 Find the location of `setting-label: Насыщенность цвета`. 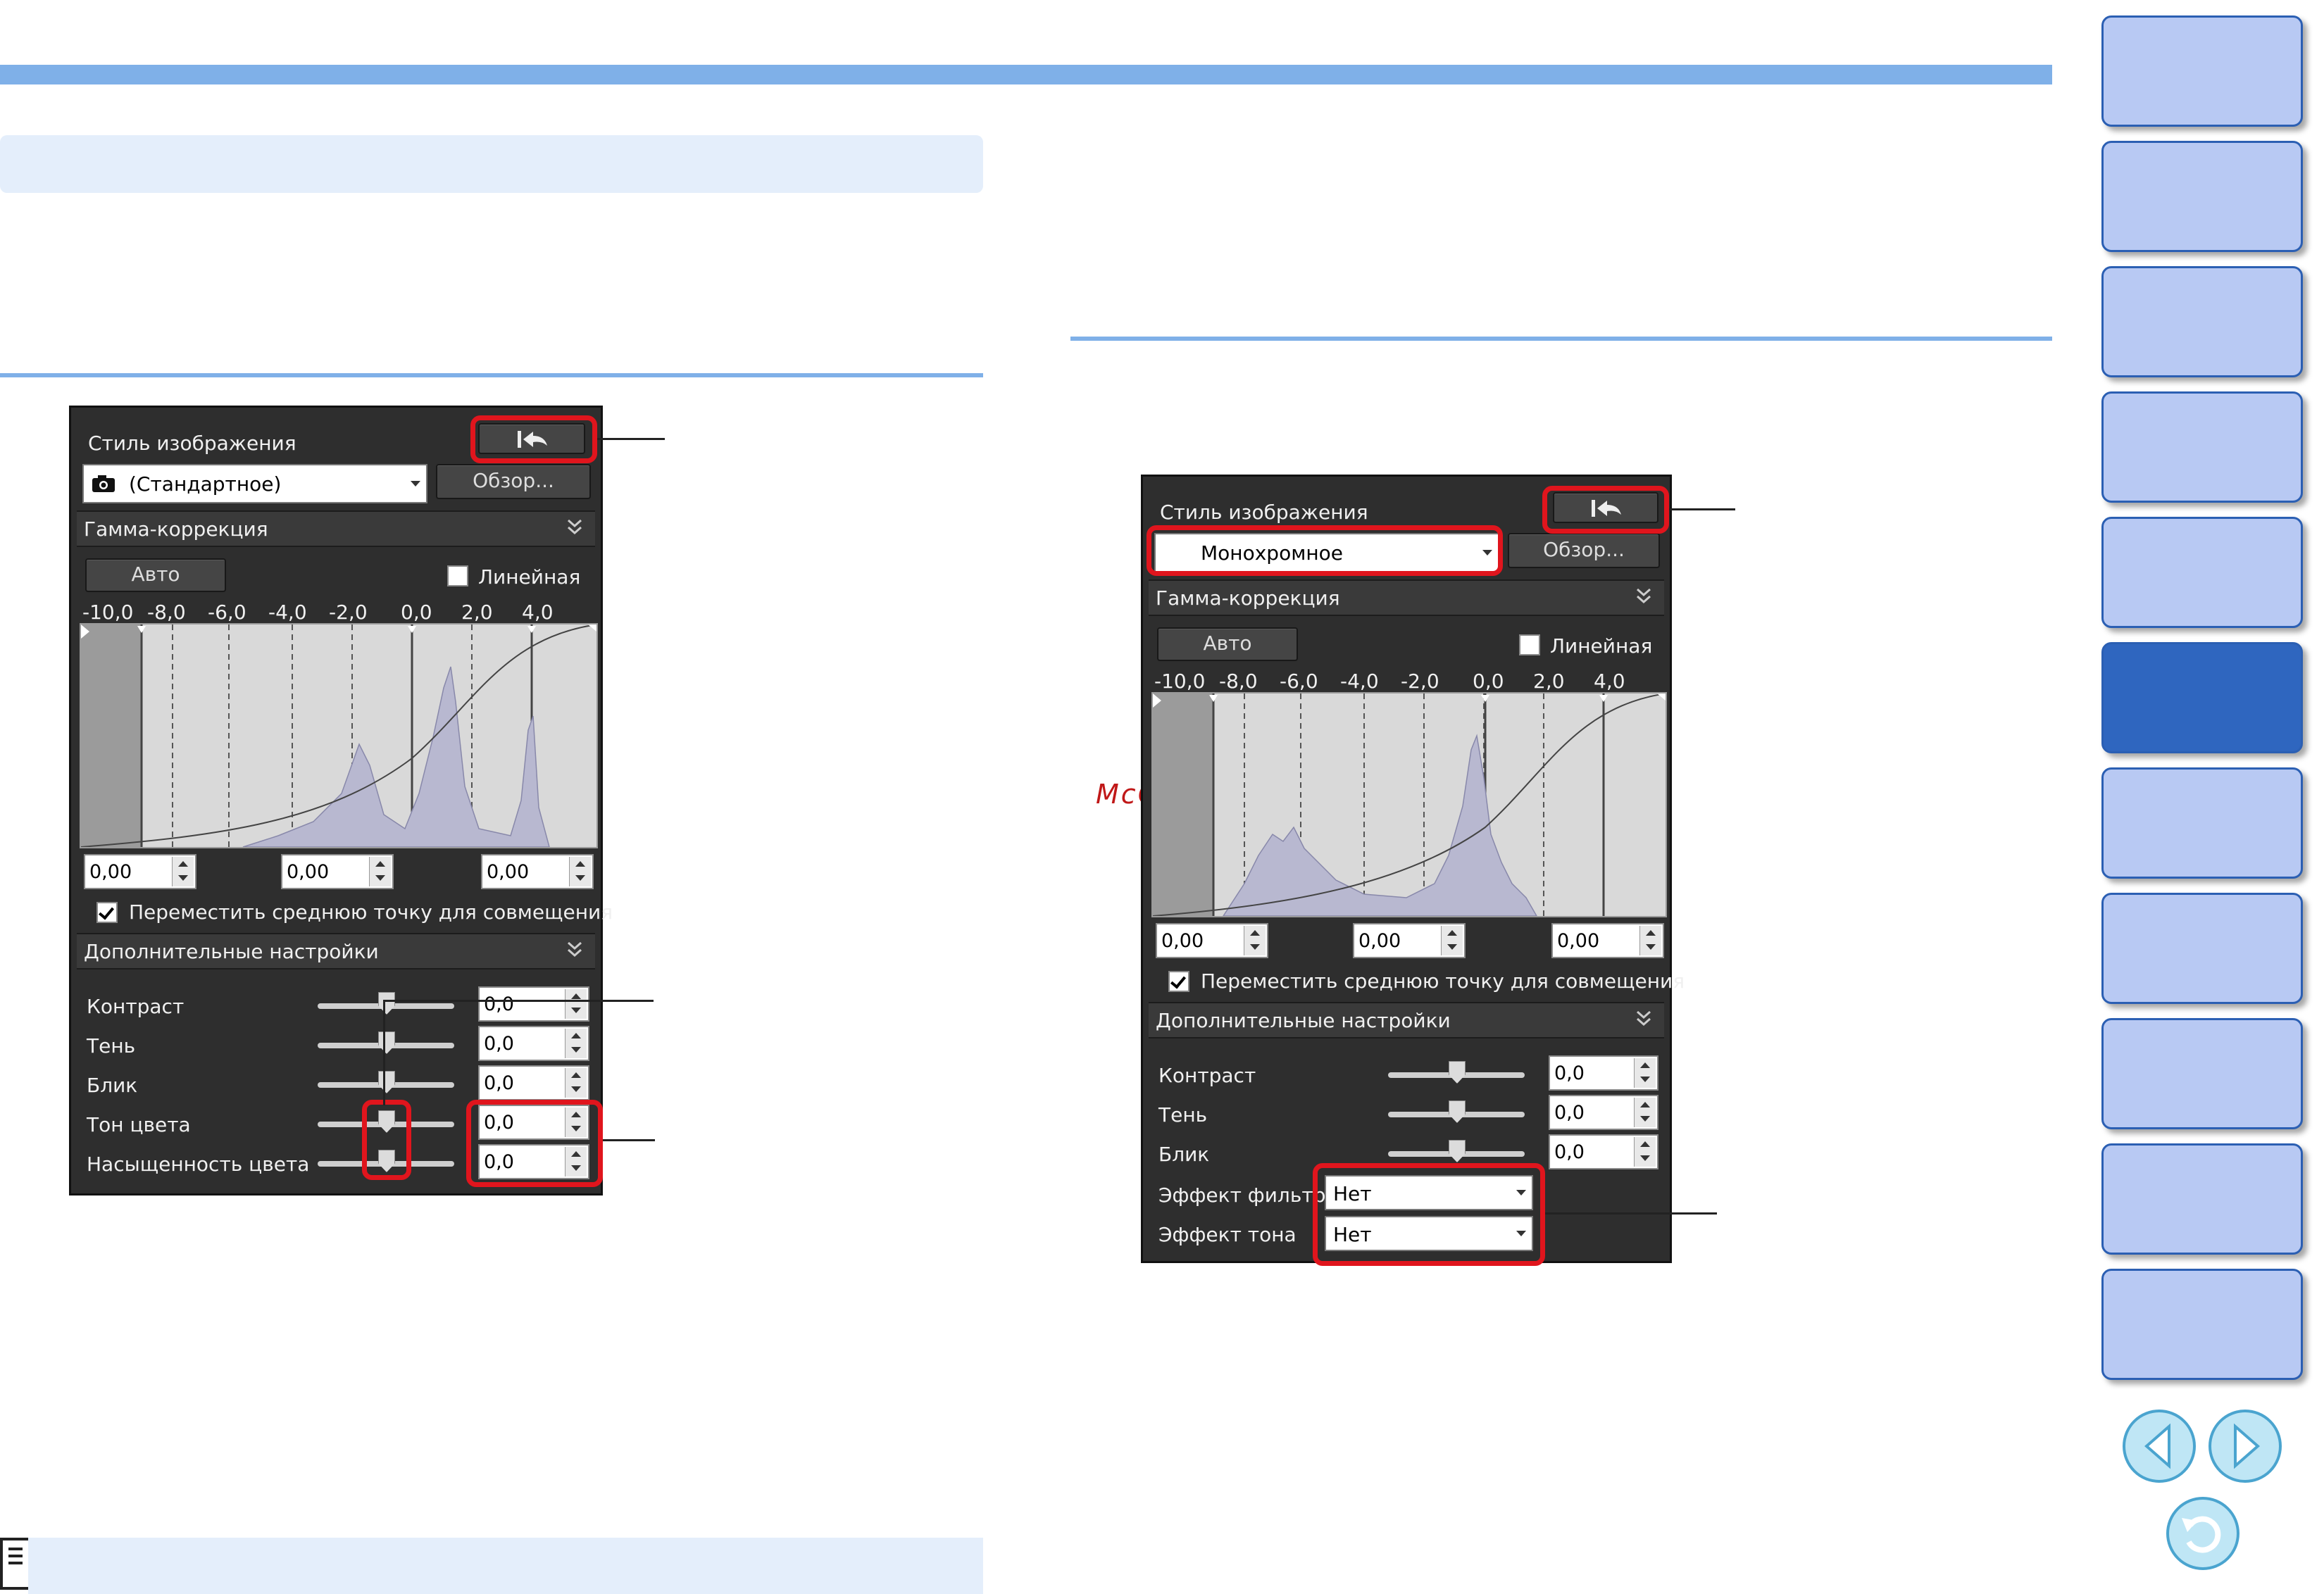

setting-label: Насыщенность цвета is located at coordinates (199, 1164).